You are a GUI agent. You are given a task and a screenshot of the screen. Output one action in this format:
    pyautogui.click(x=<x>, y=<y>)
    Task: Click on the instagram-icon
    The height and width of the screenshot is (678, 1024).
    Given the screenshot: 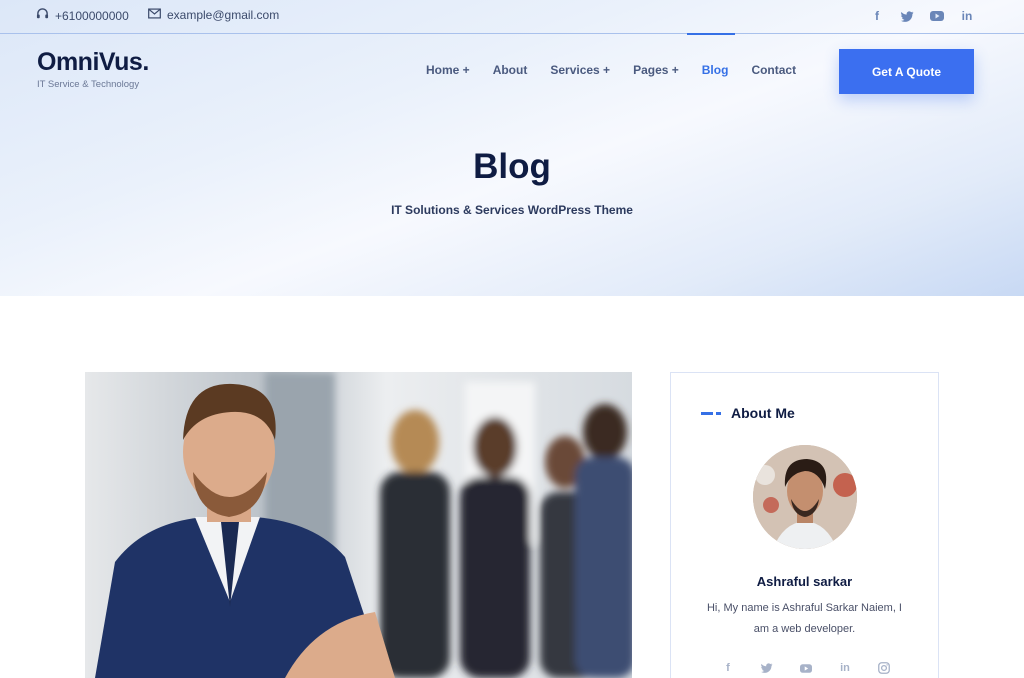 What is the action you would take?
    pyautogui.click(x=884, y=668)
    